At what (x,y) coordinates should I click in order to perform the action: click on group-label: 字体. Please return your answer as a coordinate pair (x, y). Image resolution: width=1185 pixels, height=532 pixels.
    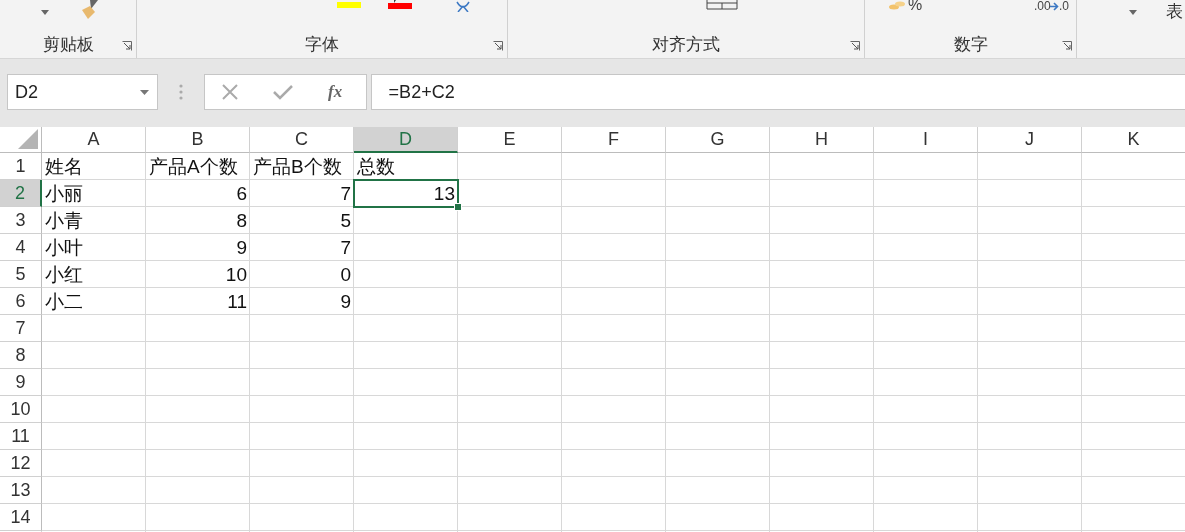
    Looking at the image, I should click on (322, 44).